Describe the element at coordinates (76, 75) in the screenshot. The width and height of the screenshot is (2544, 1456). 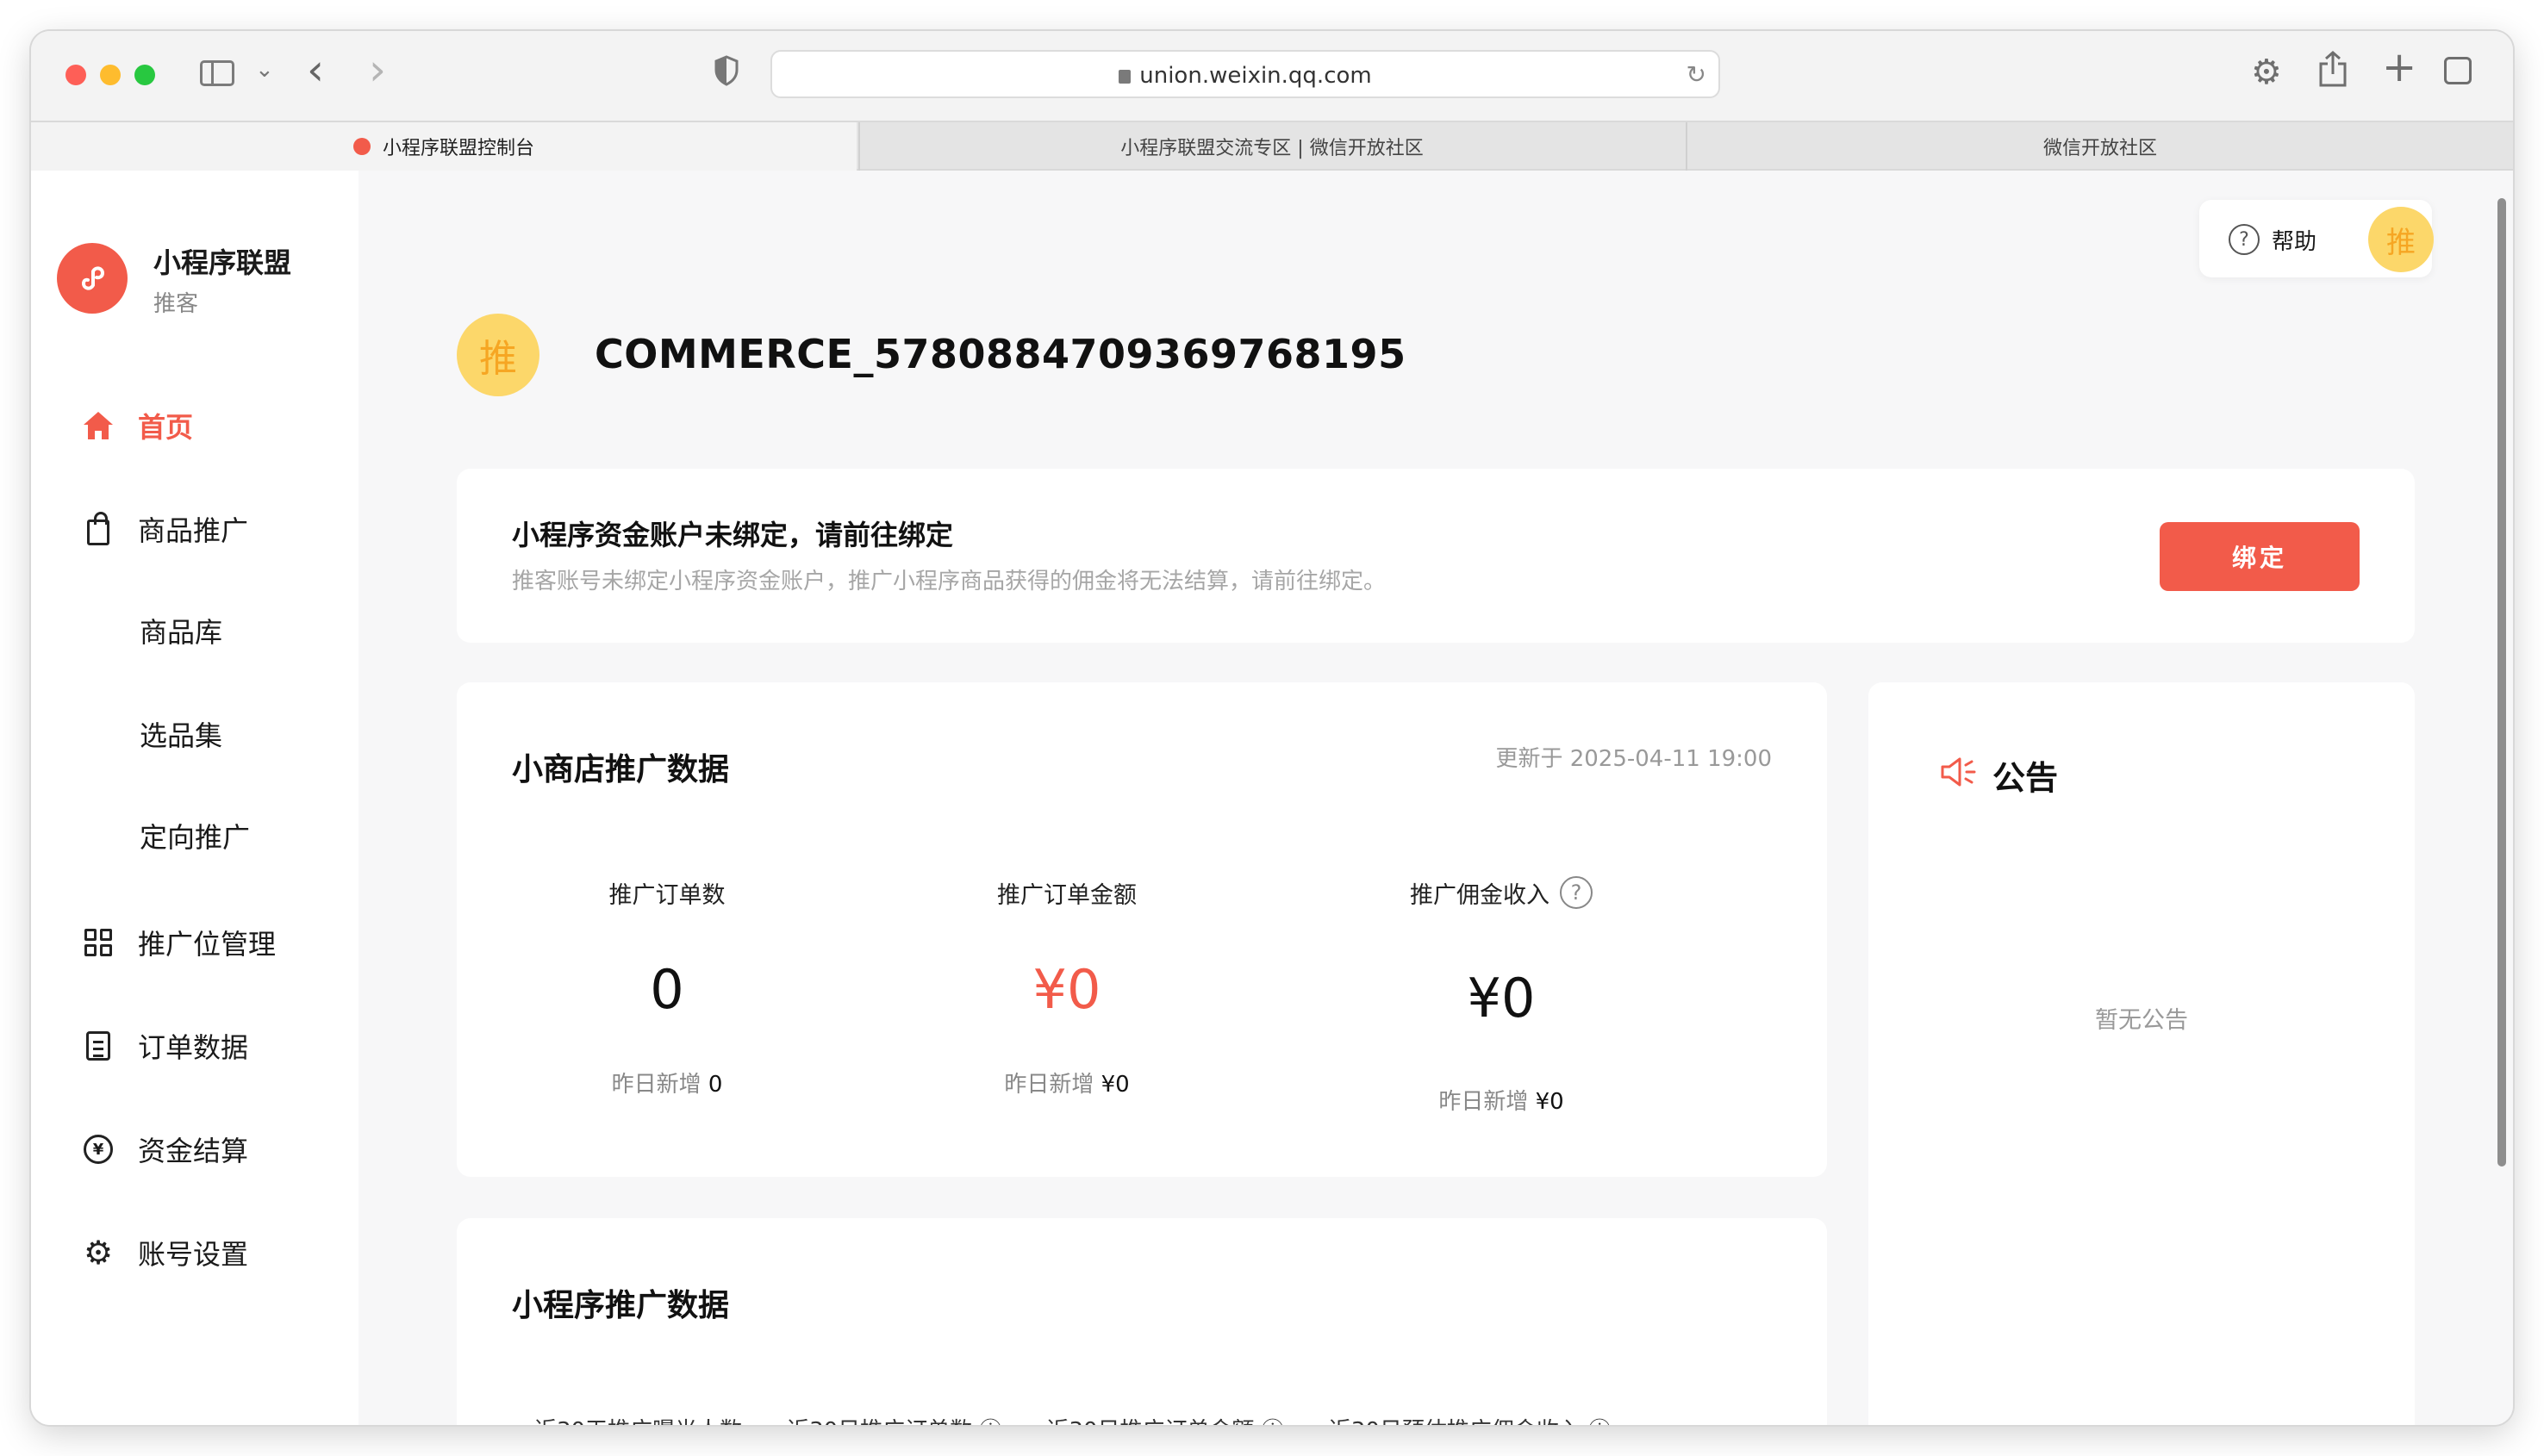
I see `close-window-button` at that location.